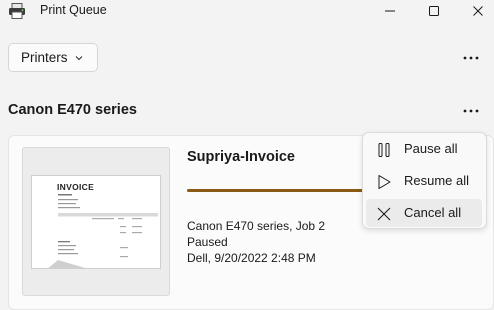  I want to click on invoice-heading: INVOICE, so click(76, 187).